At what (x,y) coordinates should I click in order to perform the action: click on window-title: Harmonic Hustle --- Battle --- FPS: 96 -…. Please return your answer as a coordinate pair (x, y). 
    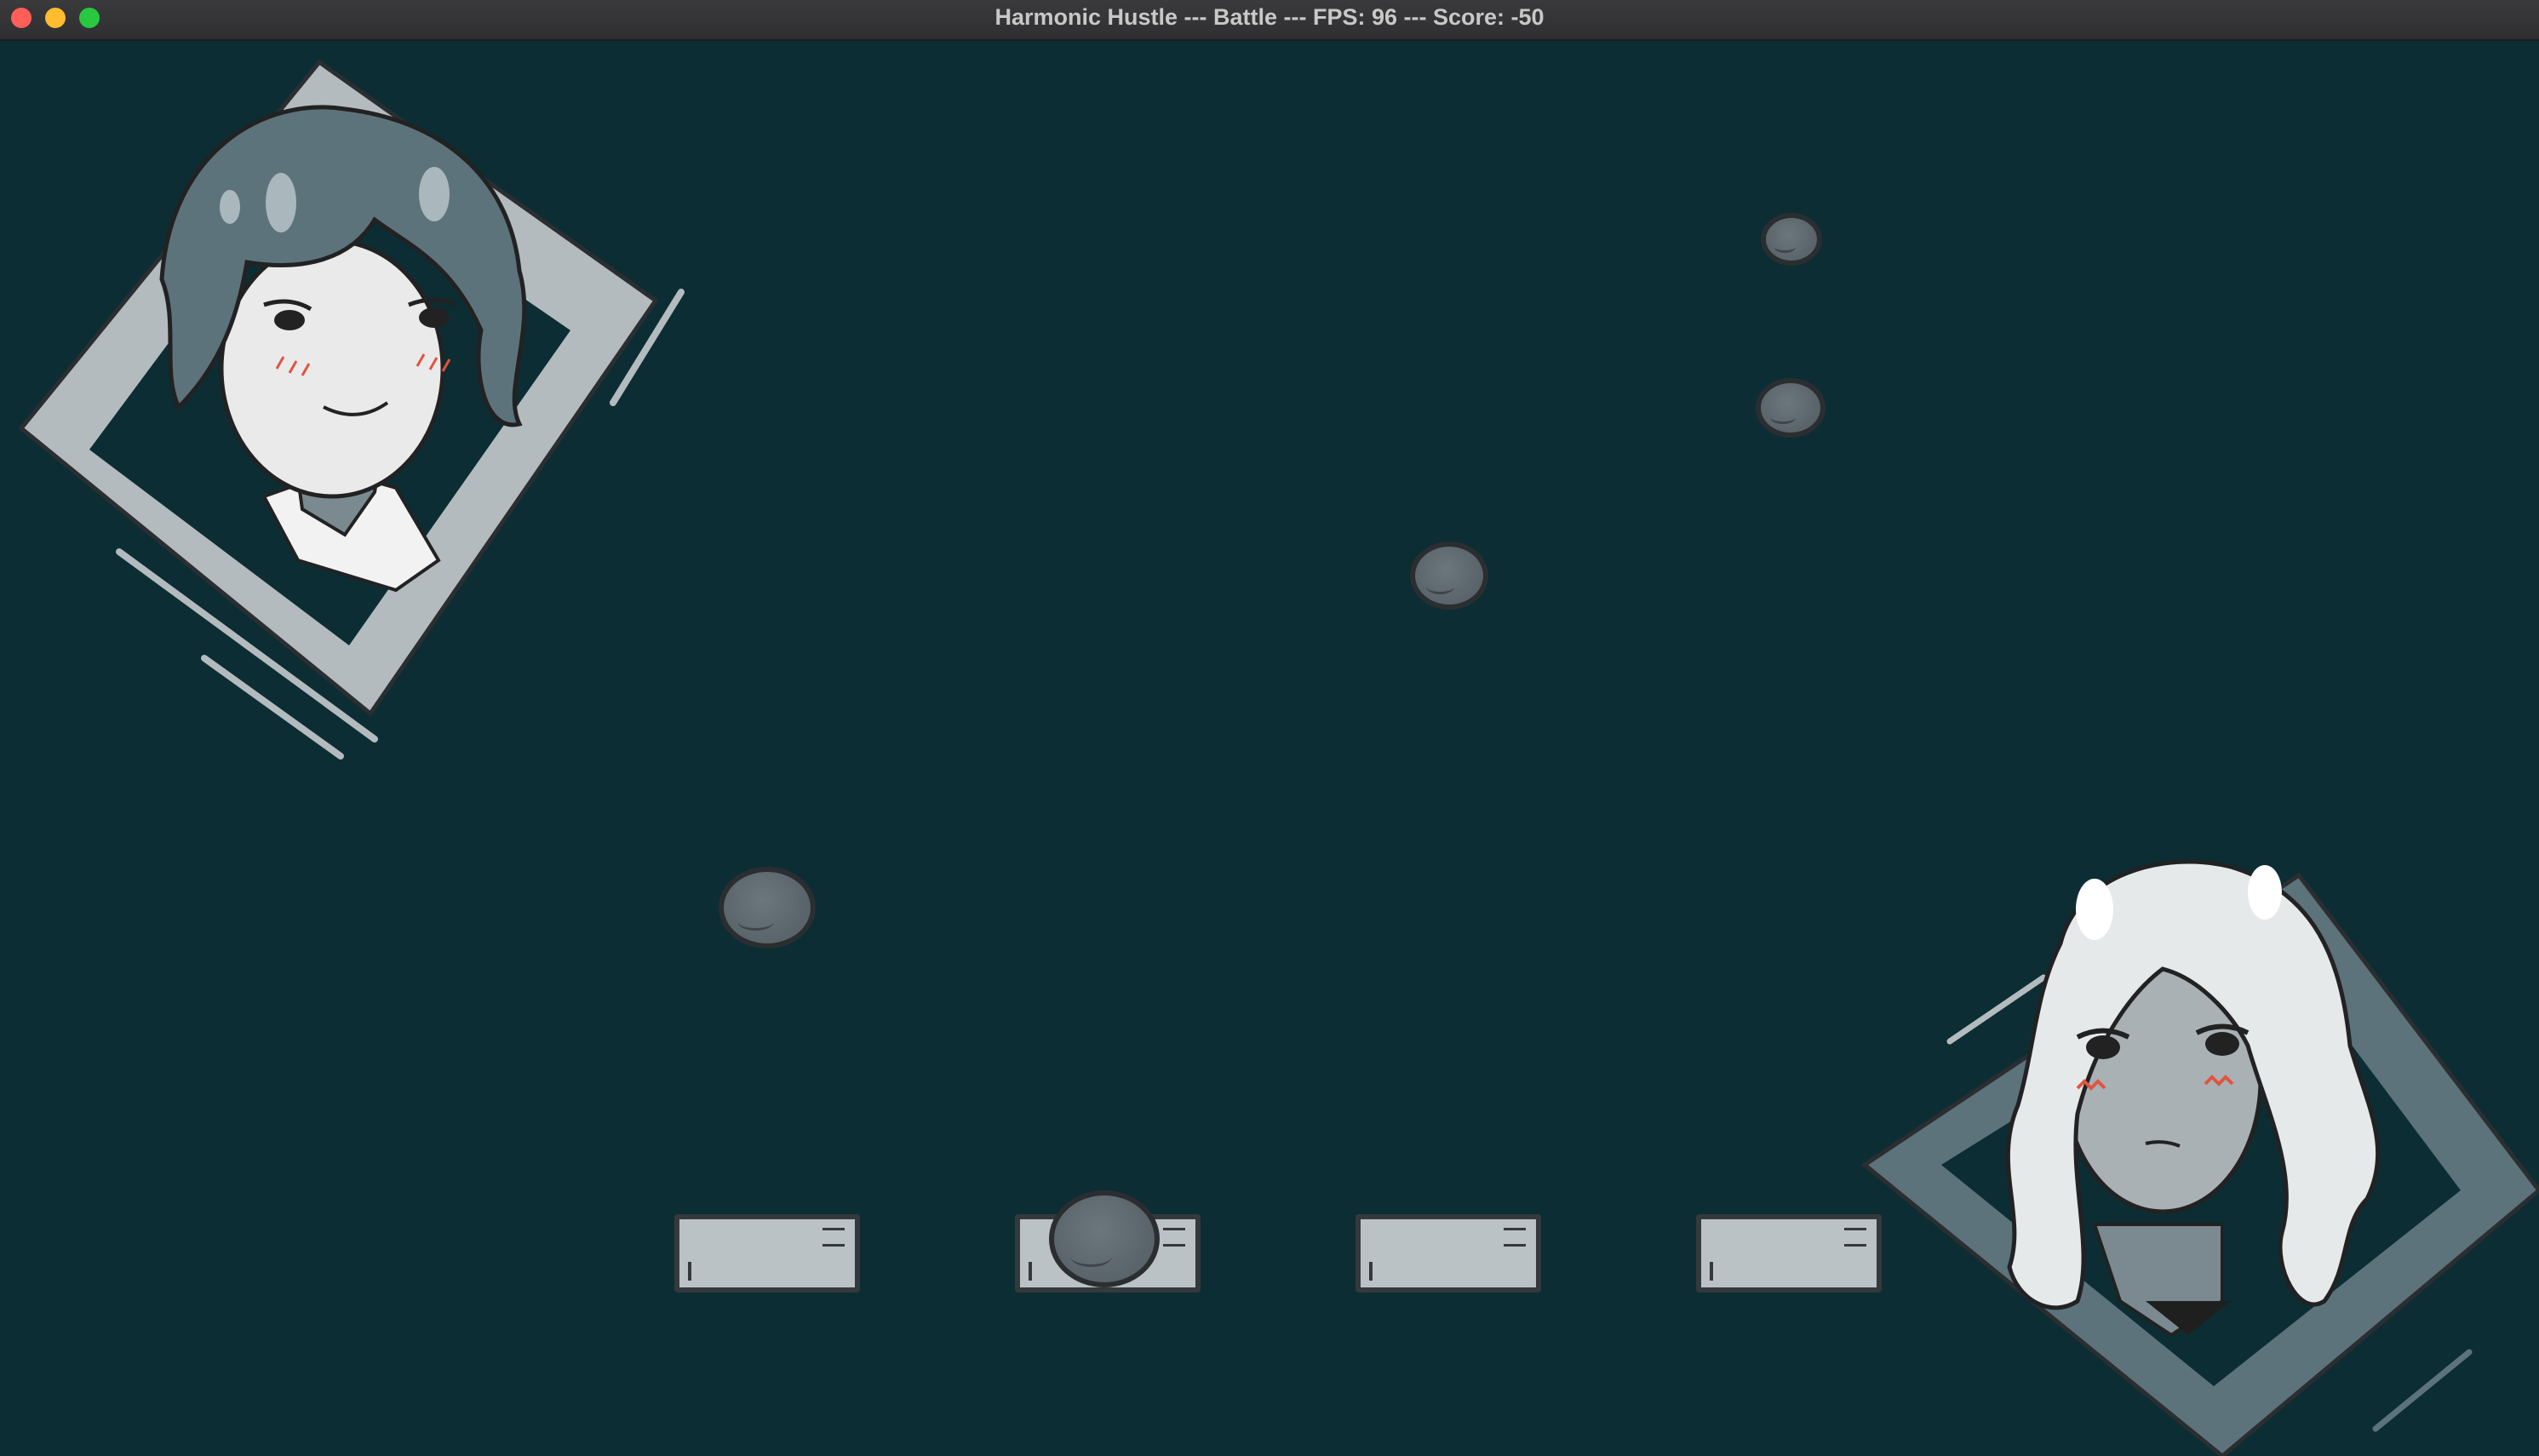
    Looking at the image, I should click on (1269, 17).